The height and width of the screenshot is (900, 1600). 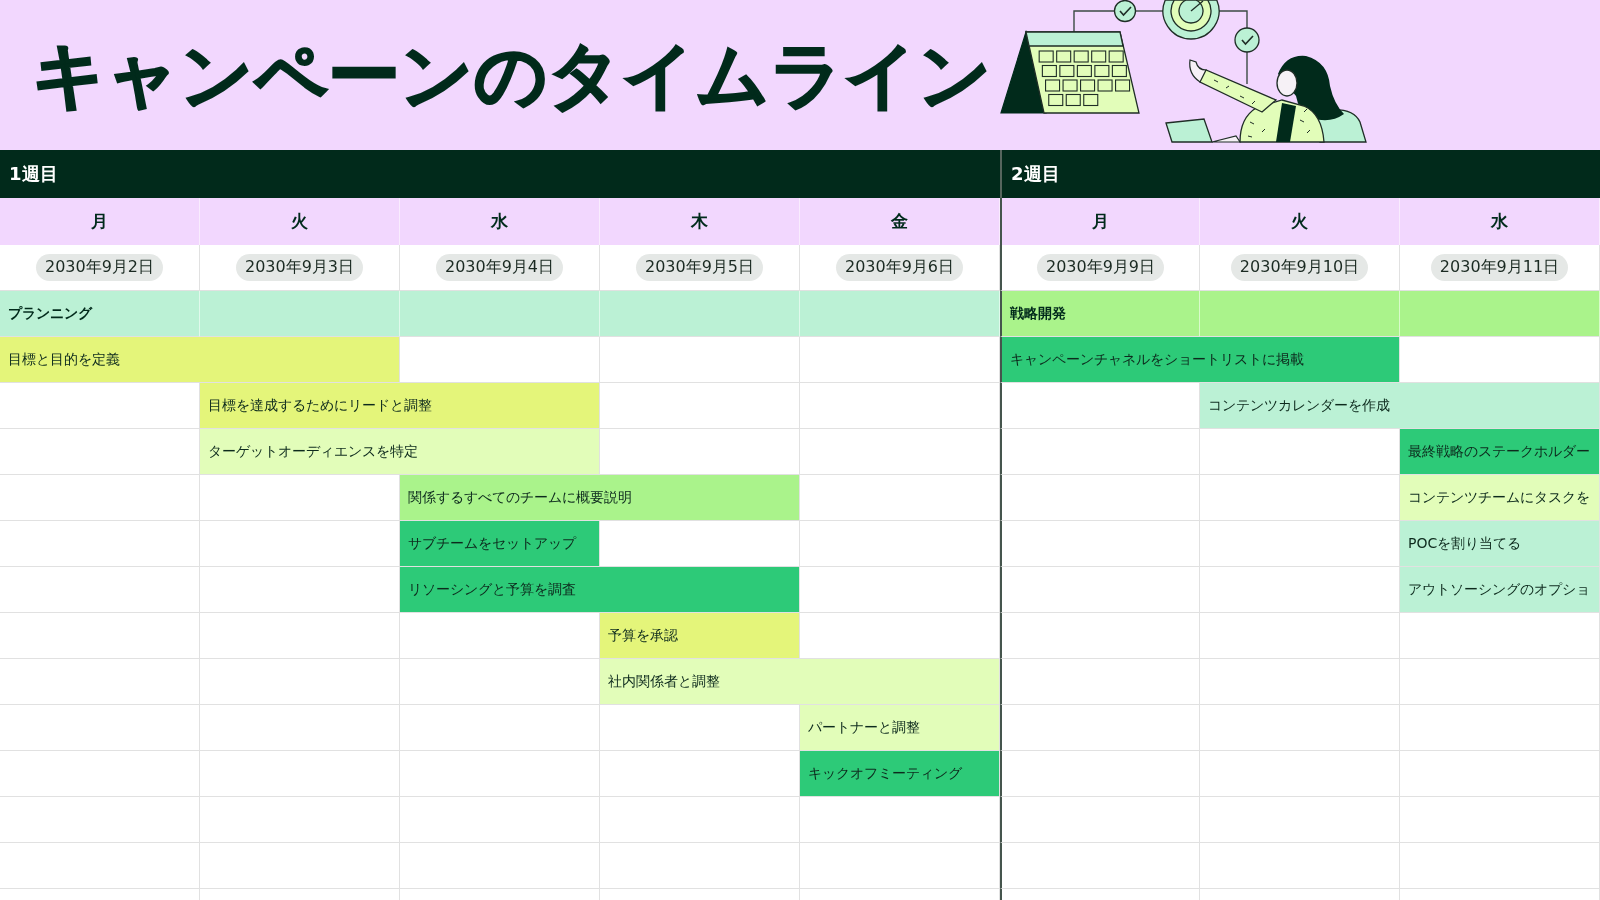 What do you see at coordinates (1500, 590) in the screenshot?
I see `task-bar: アウトソーシングのオプショ` at bounding box center [1500, 590].